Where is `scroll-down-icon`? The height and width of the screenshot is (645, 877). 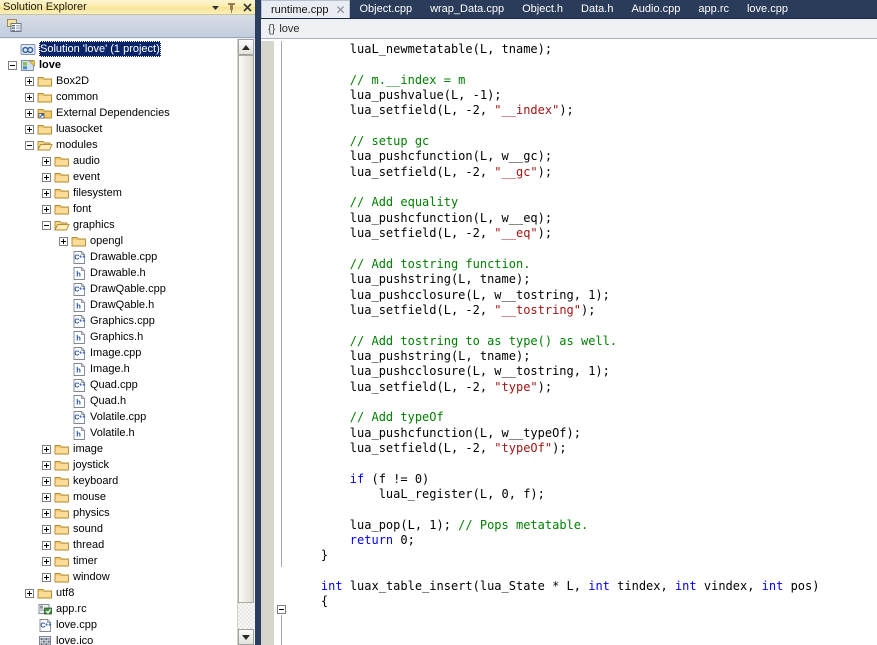 scroll-down-icon is located at coordinates (246, 637).